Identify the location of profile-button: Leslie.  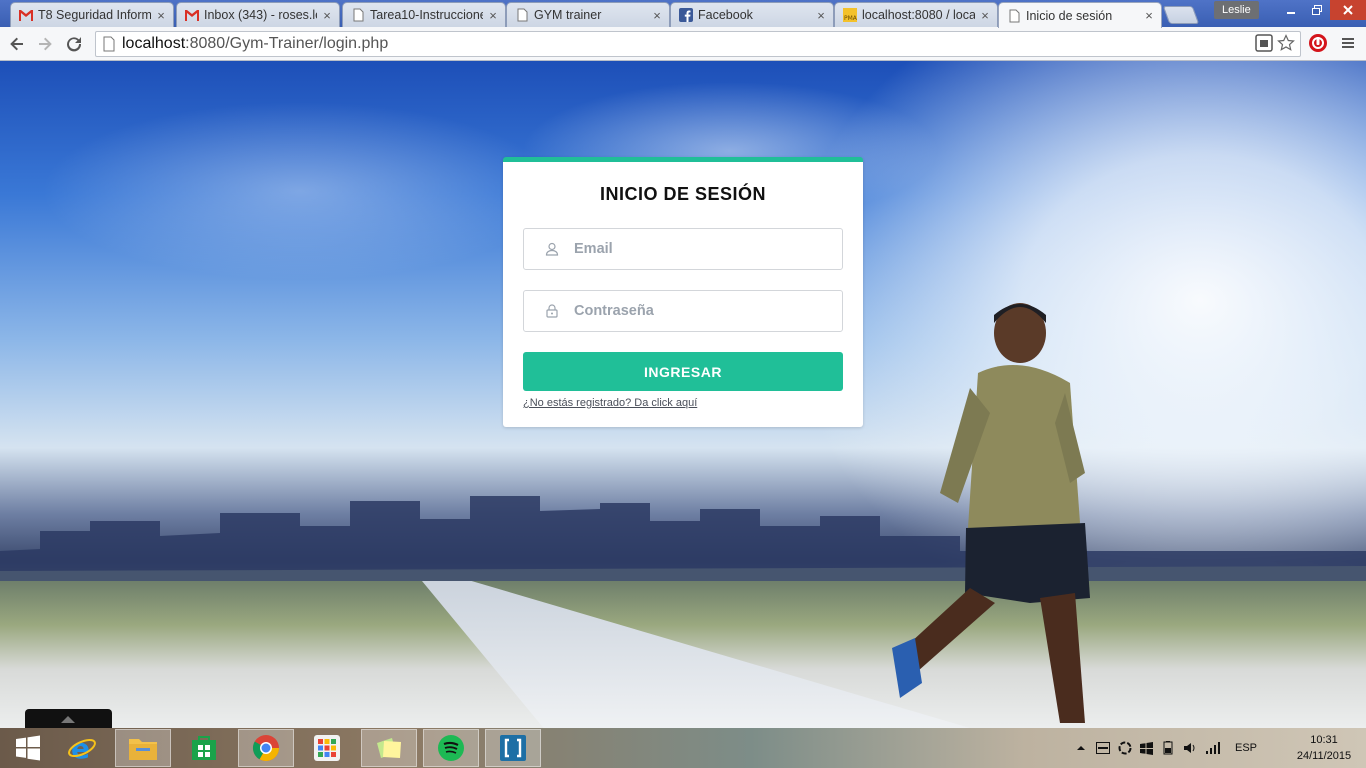
(1236, 10).